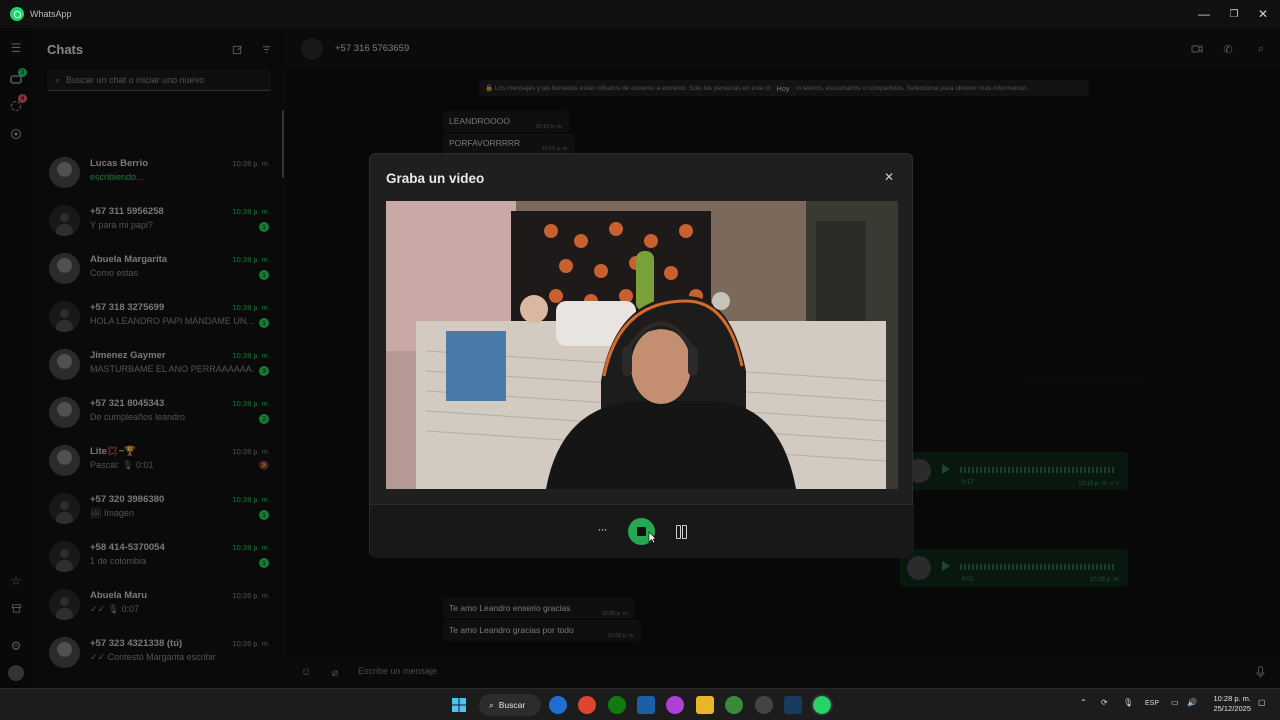 This screenshot has height=720, width=1280. I want to click on edge-icon, so click(558, 705).